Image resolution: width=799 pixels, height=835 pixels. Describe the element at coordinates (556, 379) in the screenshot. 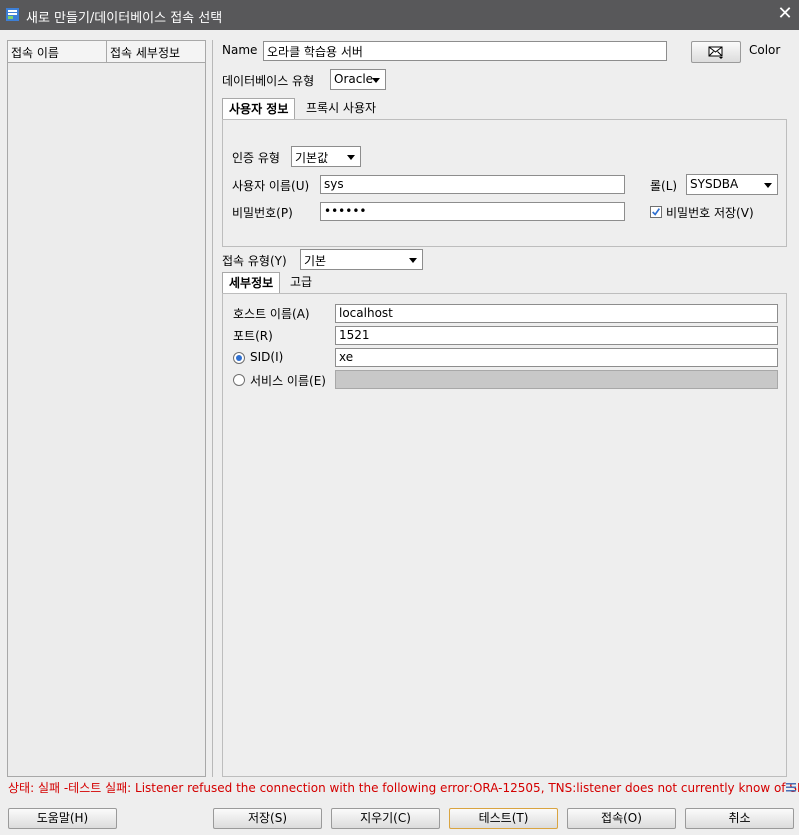

I see `service-name-input` at that location.